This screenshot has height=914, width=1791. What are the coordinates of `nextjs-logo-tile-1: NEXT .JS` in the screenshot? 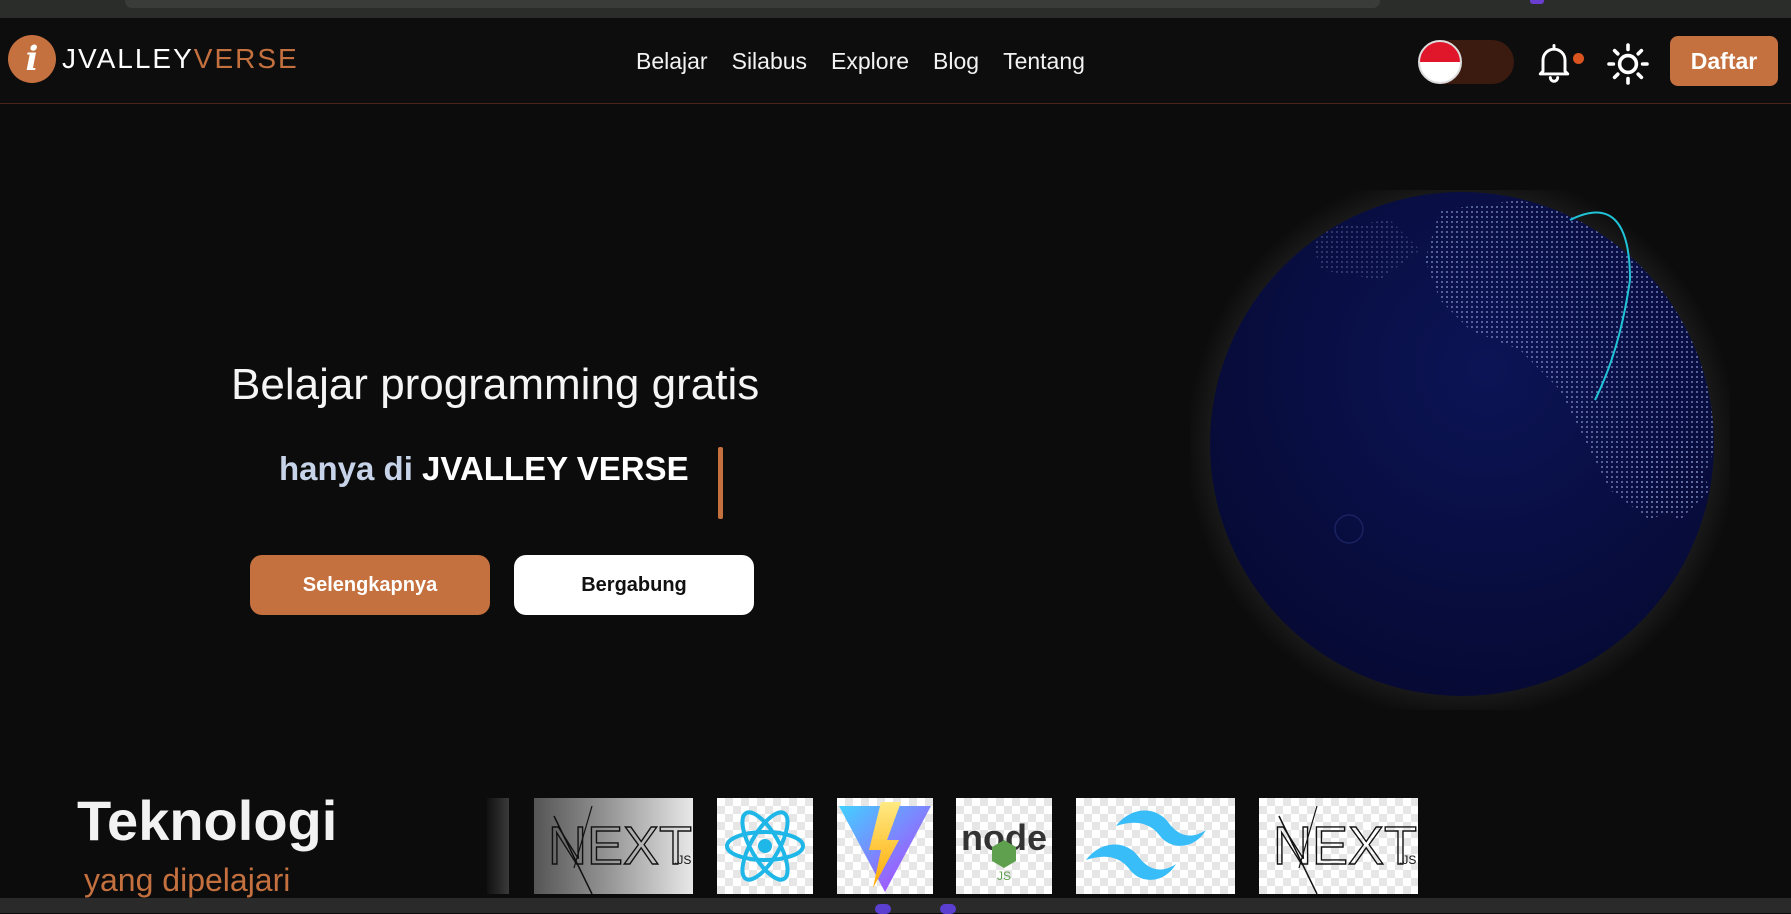 It's located at (613, 846).